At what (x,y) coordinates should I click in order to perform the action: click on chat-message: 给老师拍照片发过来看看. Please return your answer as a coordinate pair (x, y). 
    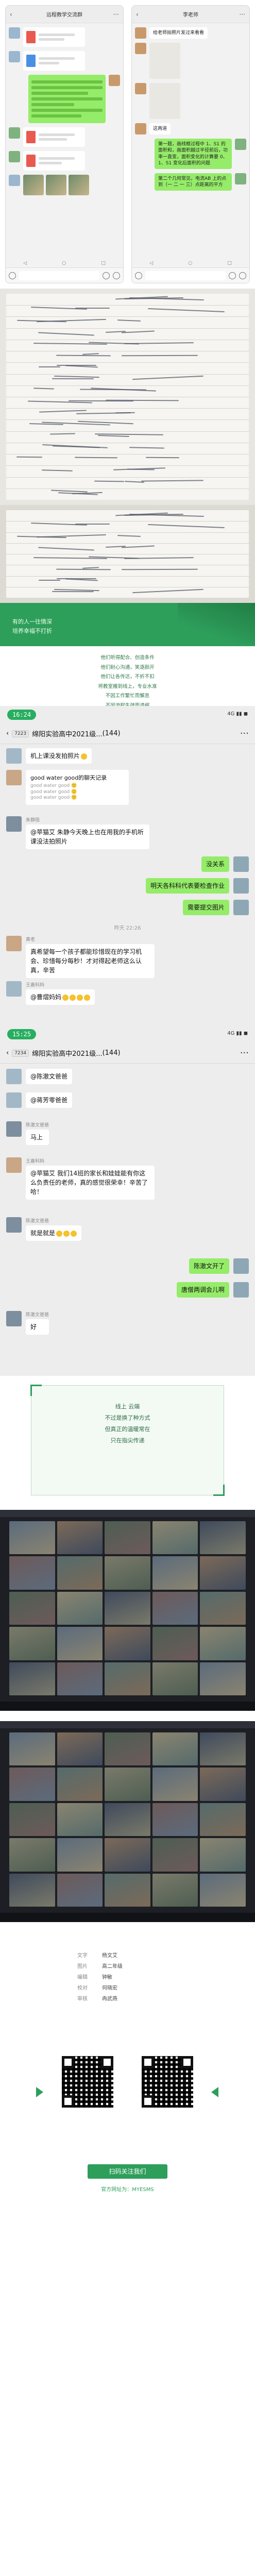
    Looking at the image, I should click on (190, 33).